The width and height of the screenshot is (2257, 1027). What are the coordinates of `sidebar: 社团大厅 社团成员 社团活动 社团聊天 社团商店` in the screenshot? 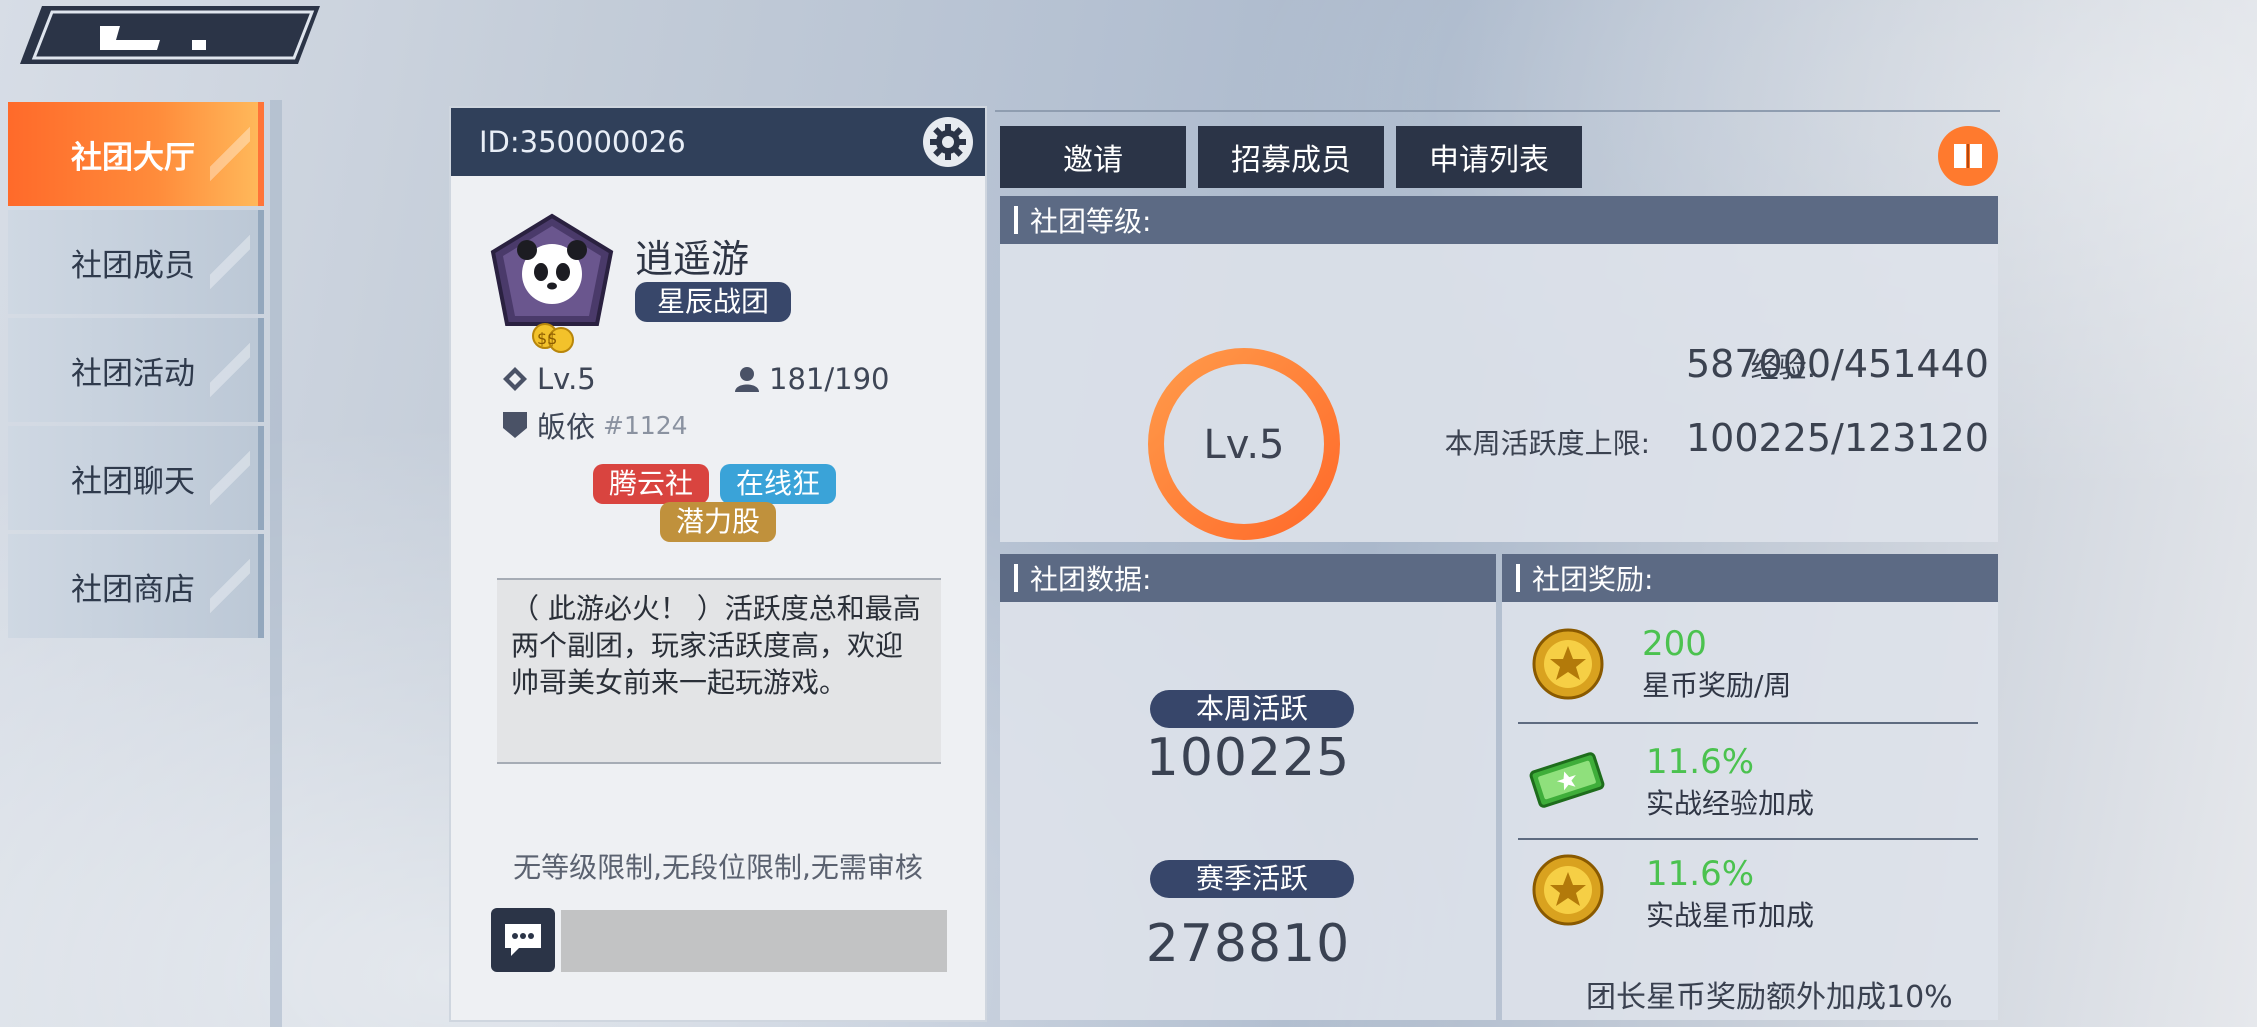 It's located at (139, 372).